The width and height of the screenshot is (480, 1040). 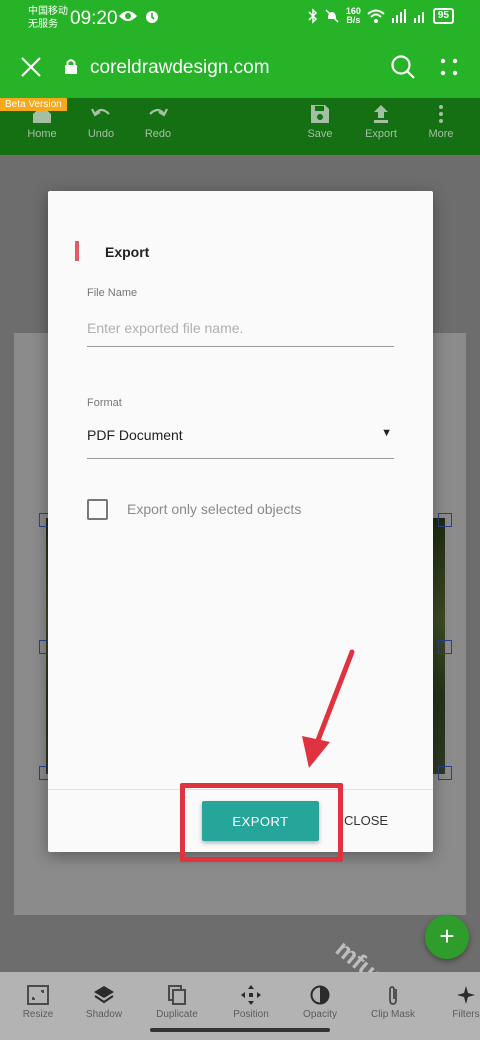 What do you see at coordinates (128, 16) in the screenshot?
I see `eye-icon` at bounding box center [128, 16].